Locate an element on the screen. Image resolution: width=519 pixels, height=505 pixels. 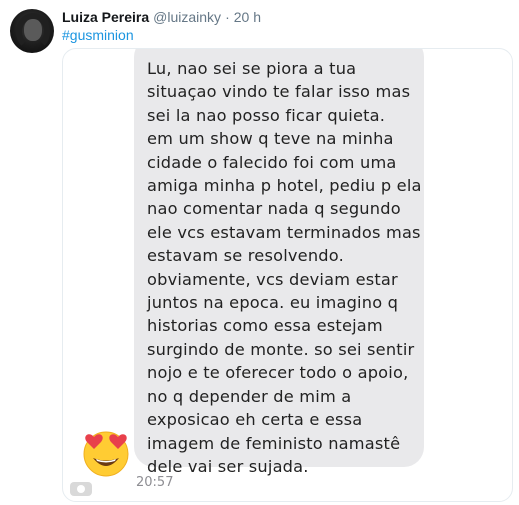
message-timestamp: 20:57 is located at coordinates (155, 482).